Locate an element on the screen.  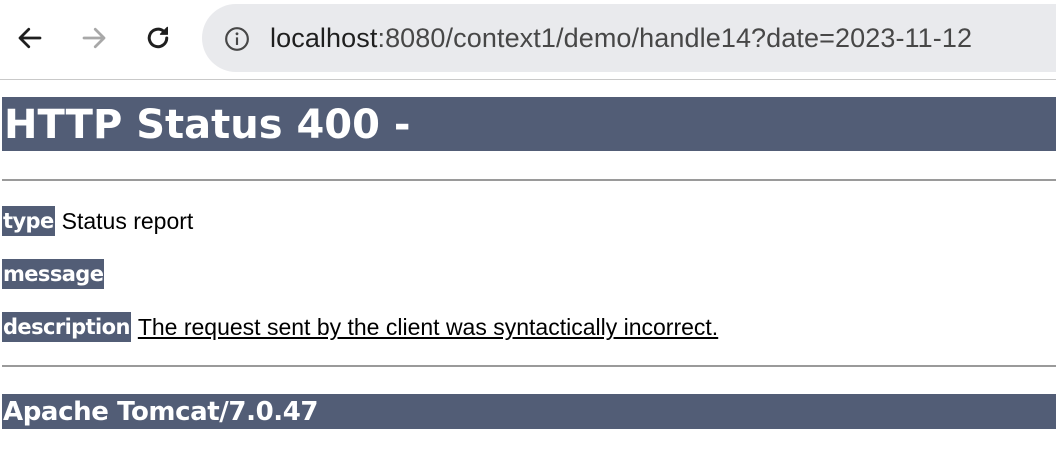
forward-button is located at coordinates (94, 38).